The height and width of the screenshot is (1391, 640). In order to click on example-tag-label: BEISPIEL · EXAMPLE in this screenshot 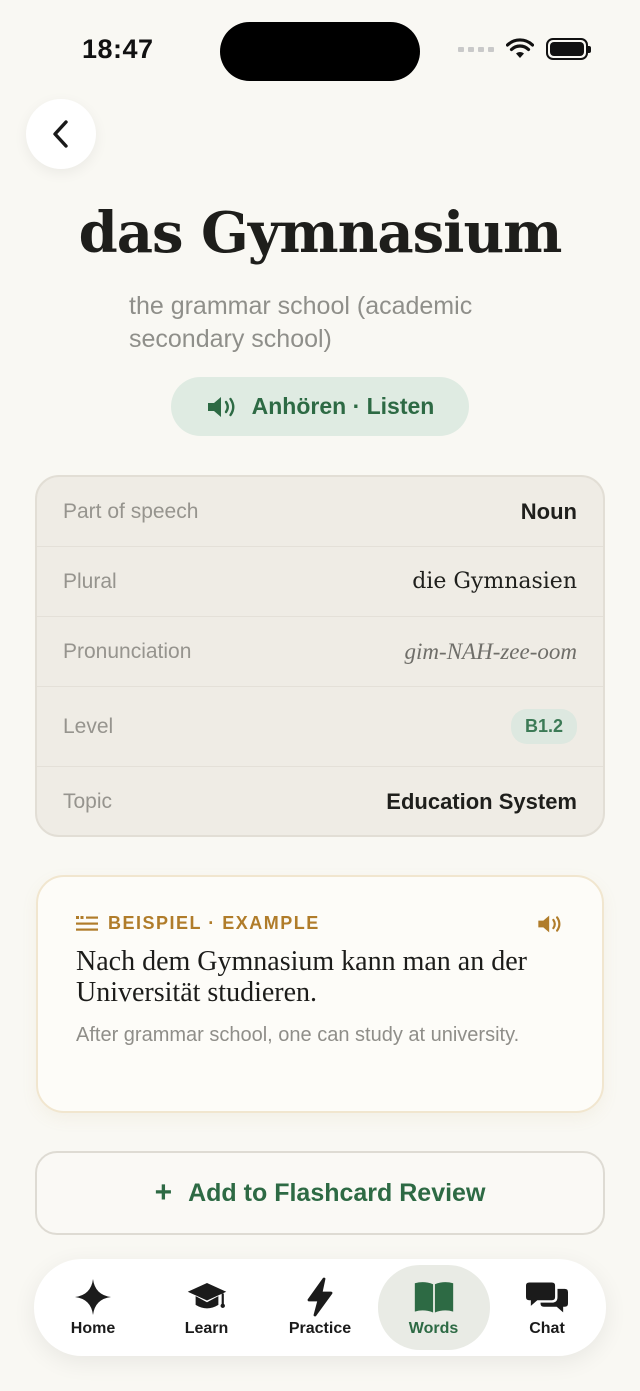, I will do `click(214, 923)`.